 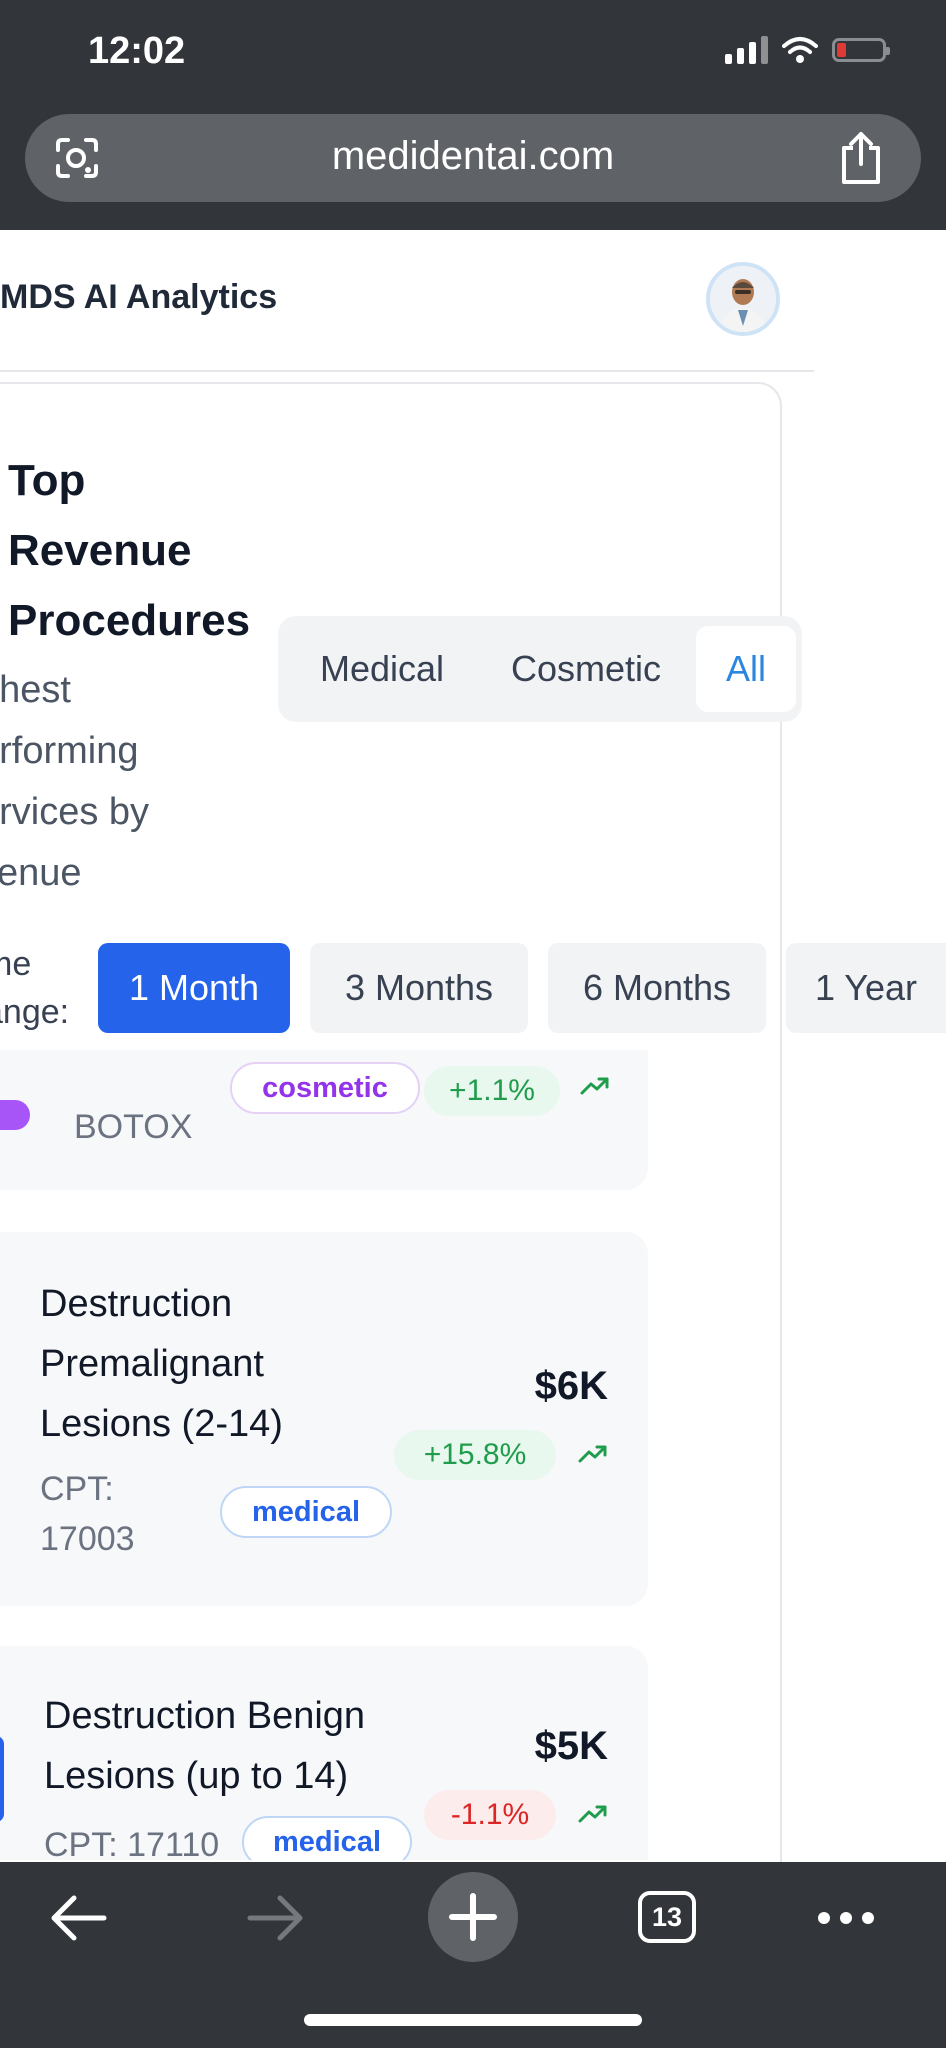 I want to click on new-tab-button, so click(x=473, y=1917).